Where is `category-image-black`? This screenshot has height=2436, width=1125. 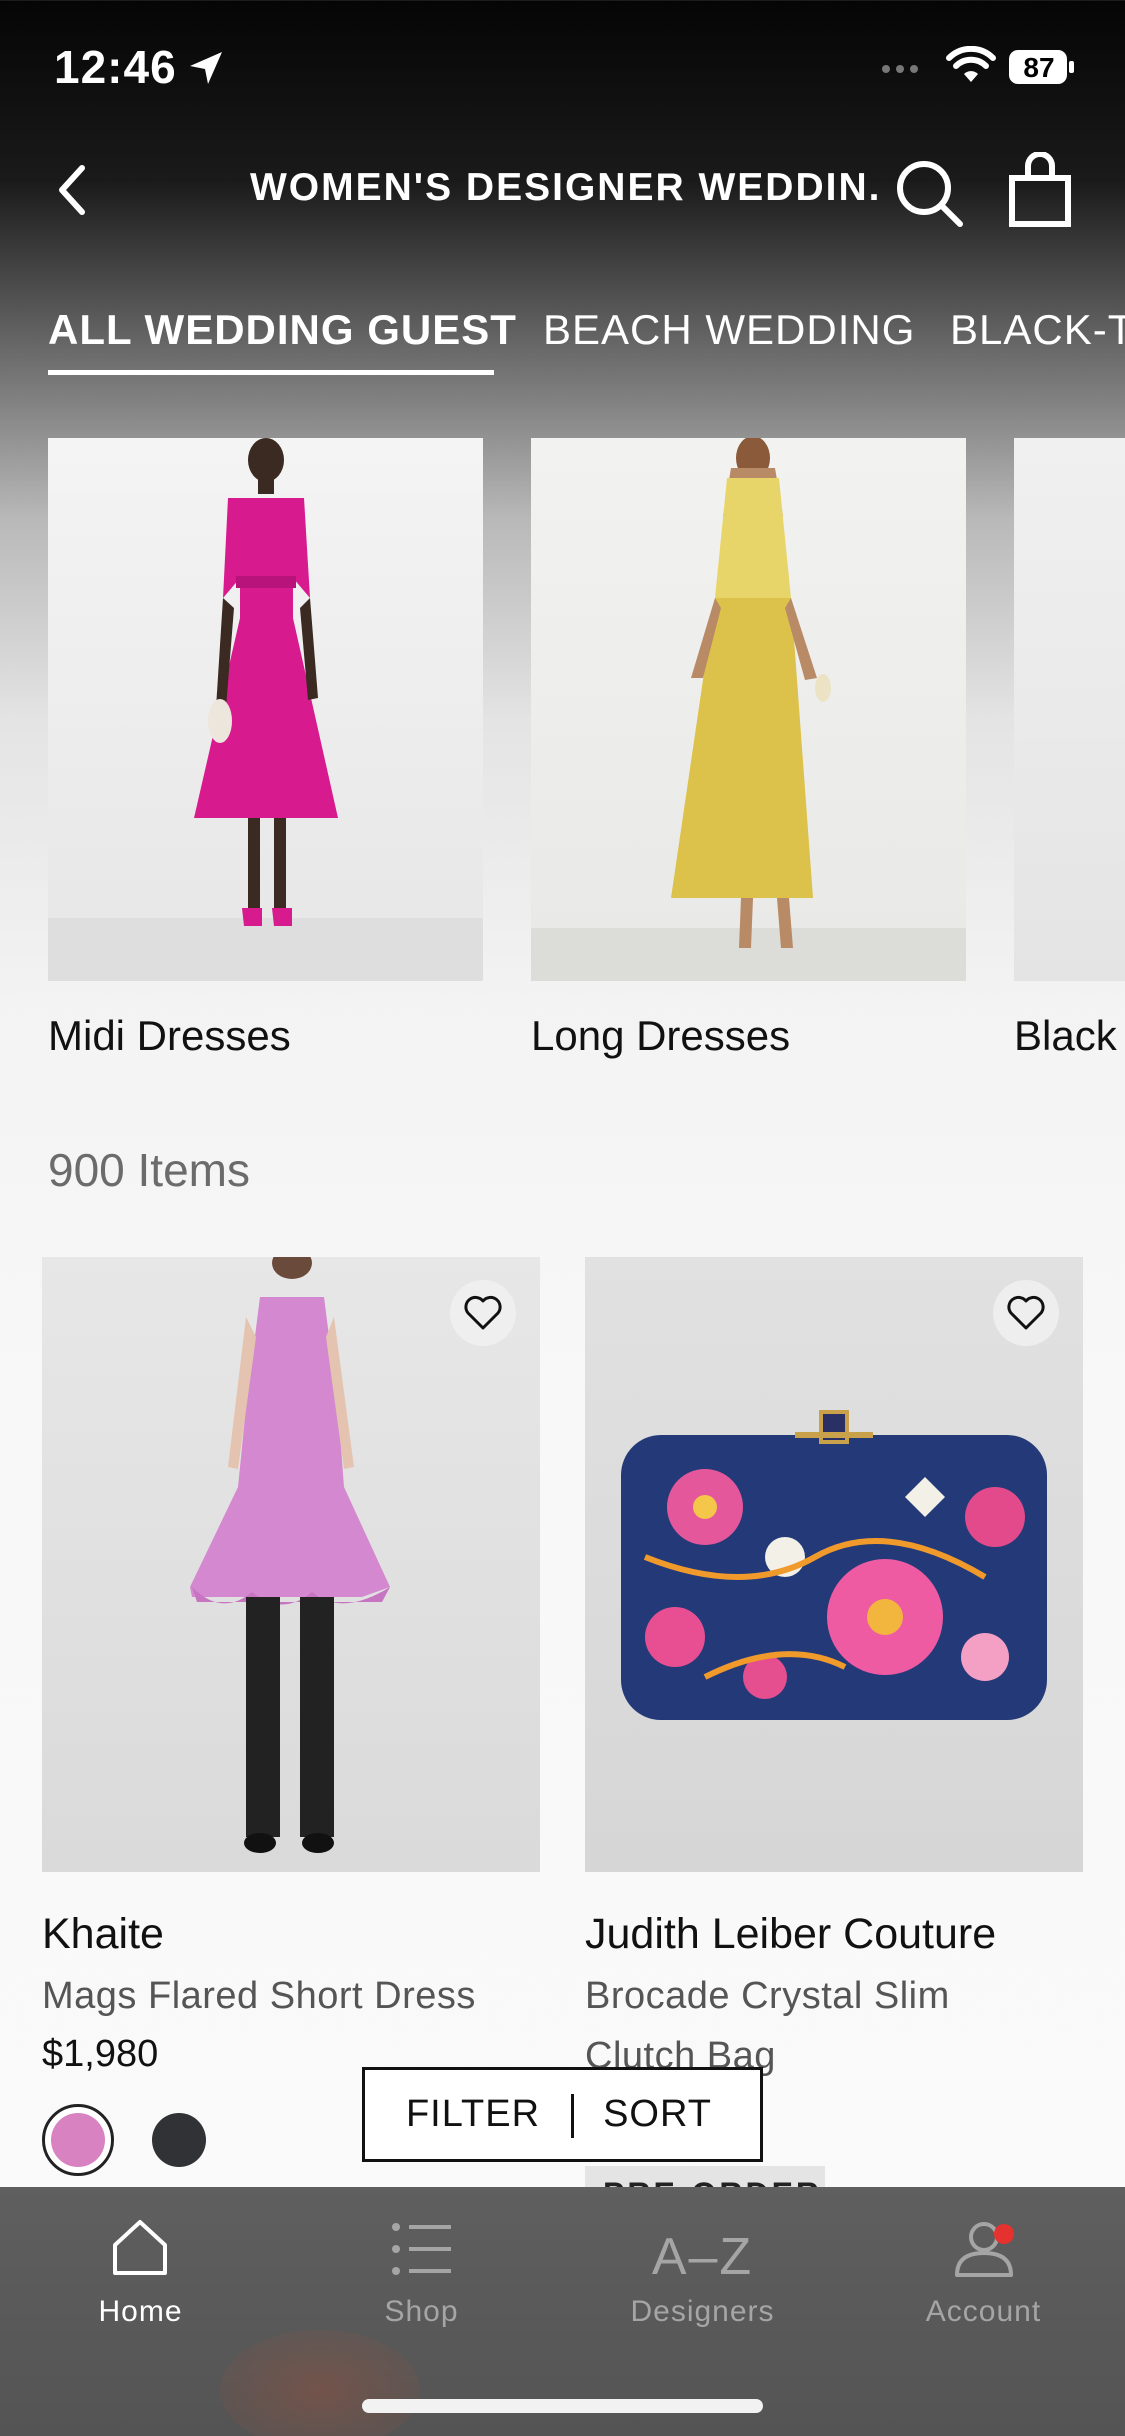
category-image-black is located at coordinates (1069, 709).